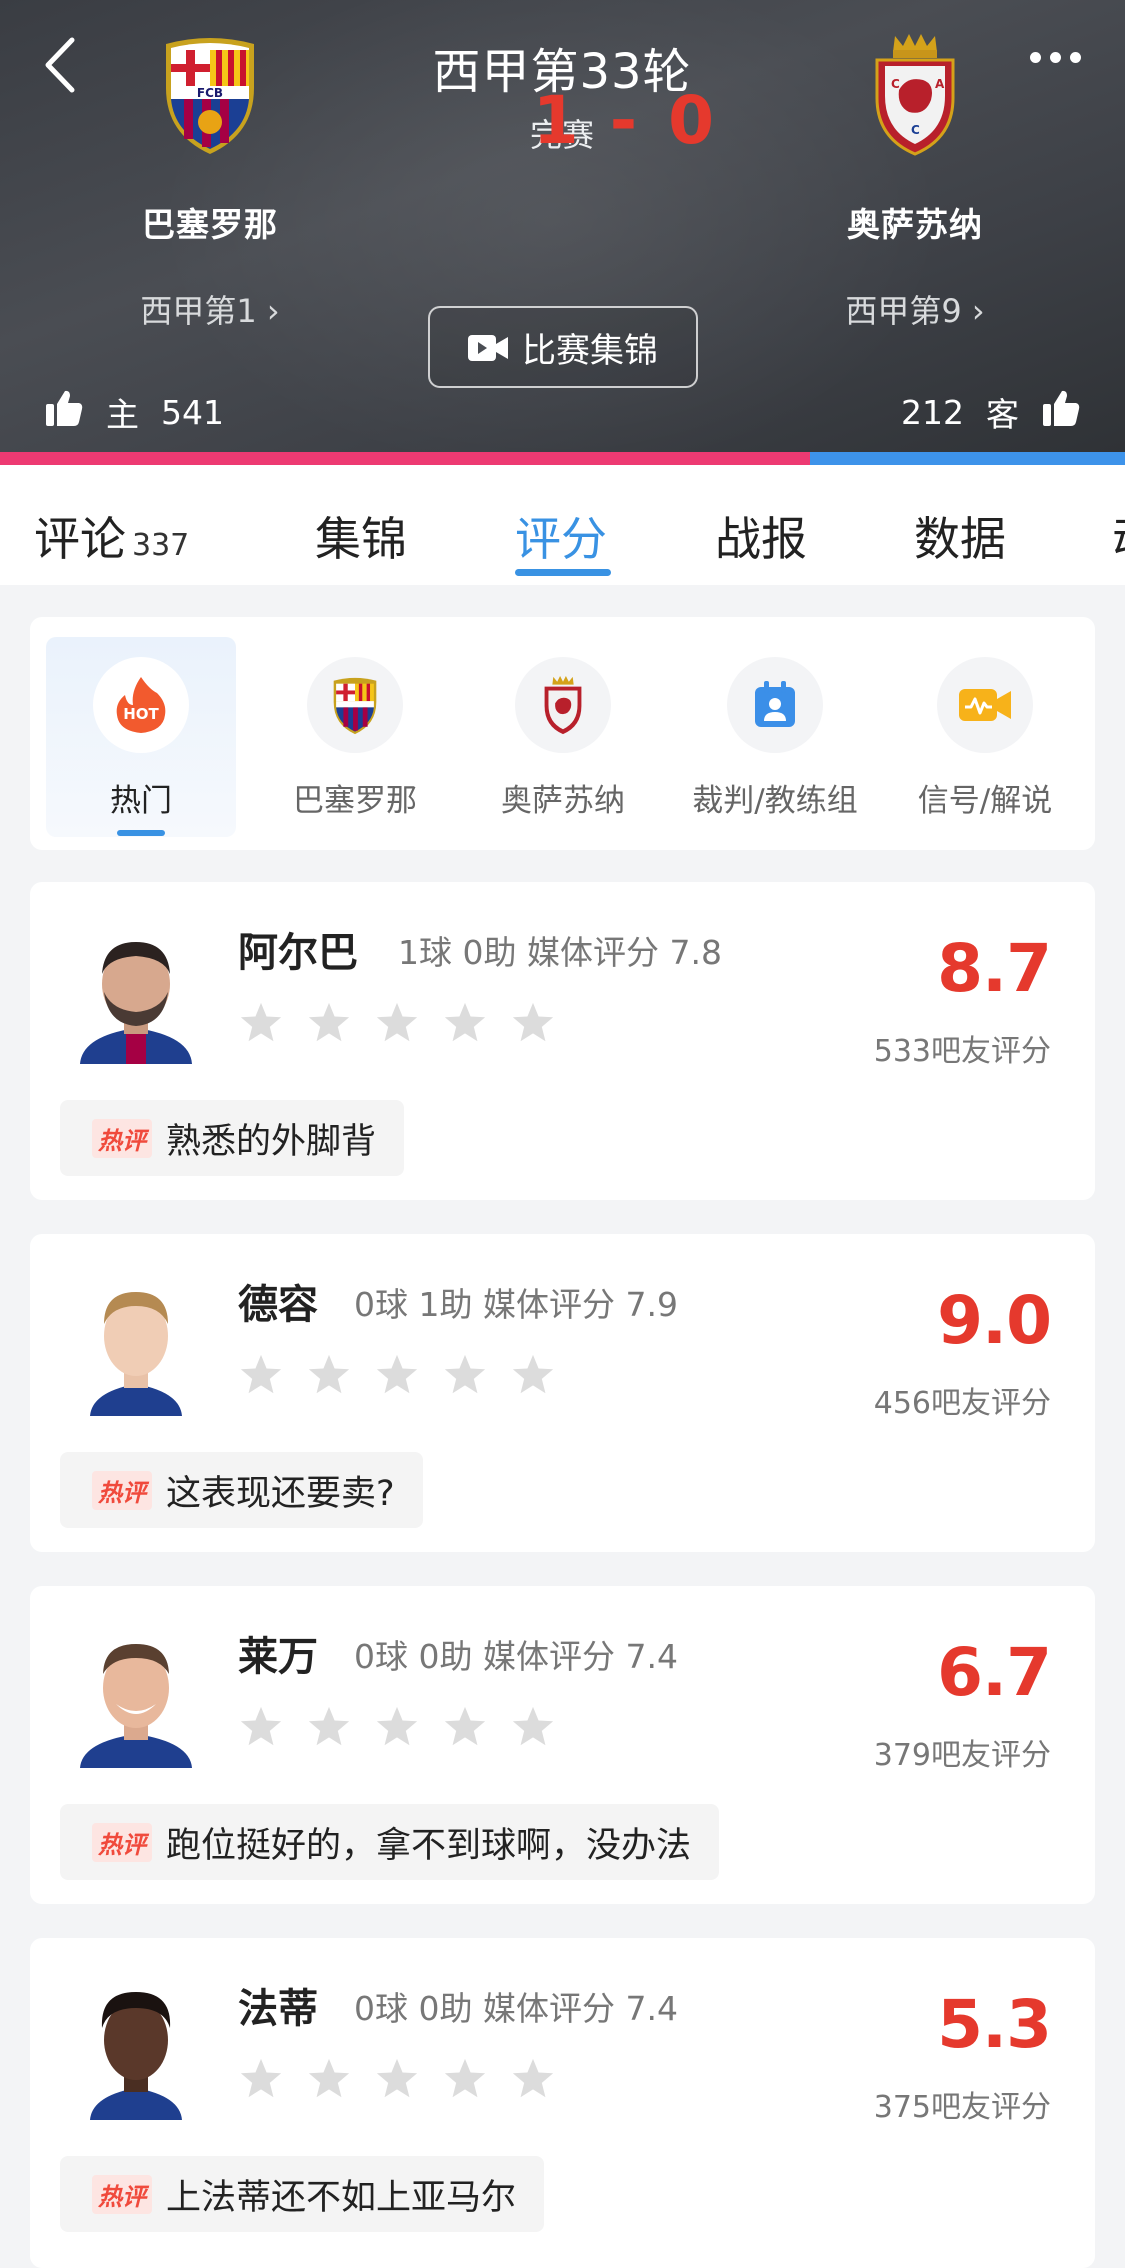 This screenshot has height=2268, width=1125. Describe the element at coordinates (561, 536) in the screenshot. I see `tab-ratings: 评分` at that location.